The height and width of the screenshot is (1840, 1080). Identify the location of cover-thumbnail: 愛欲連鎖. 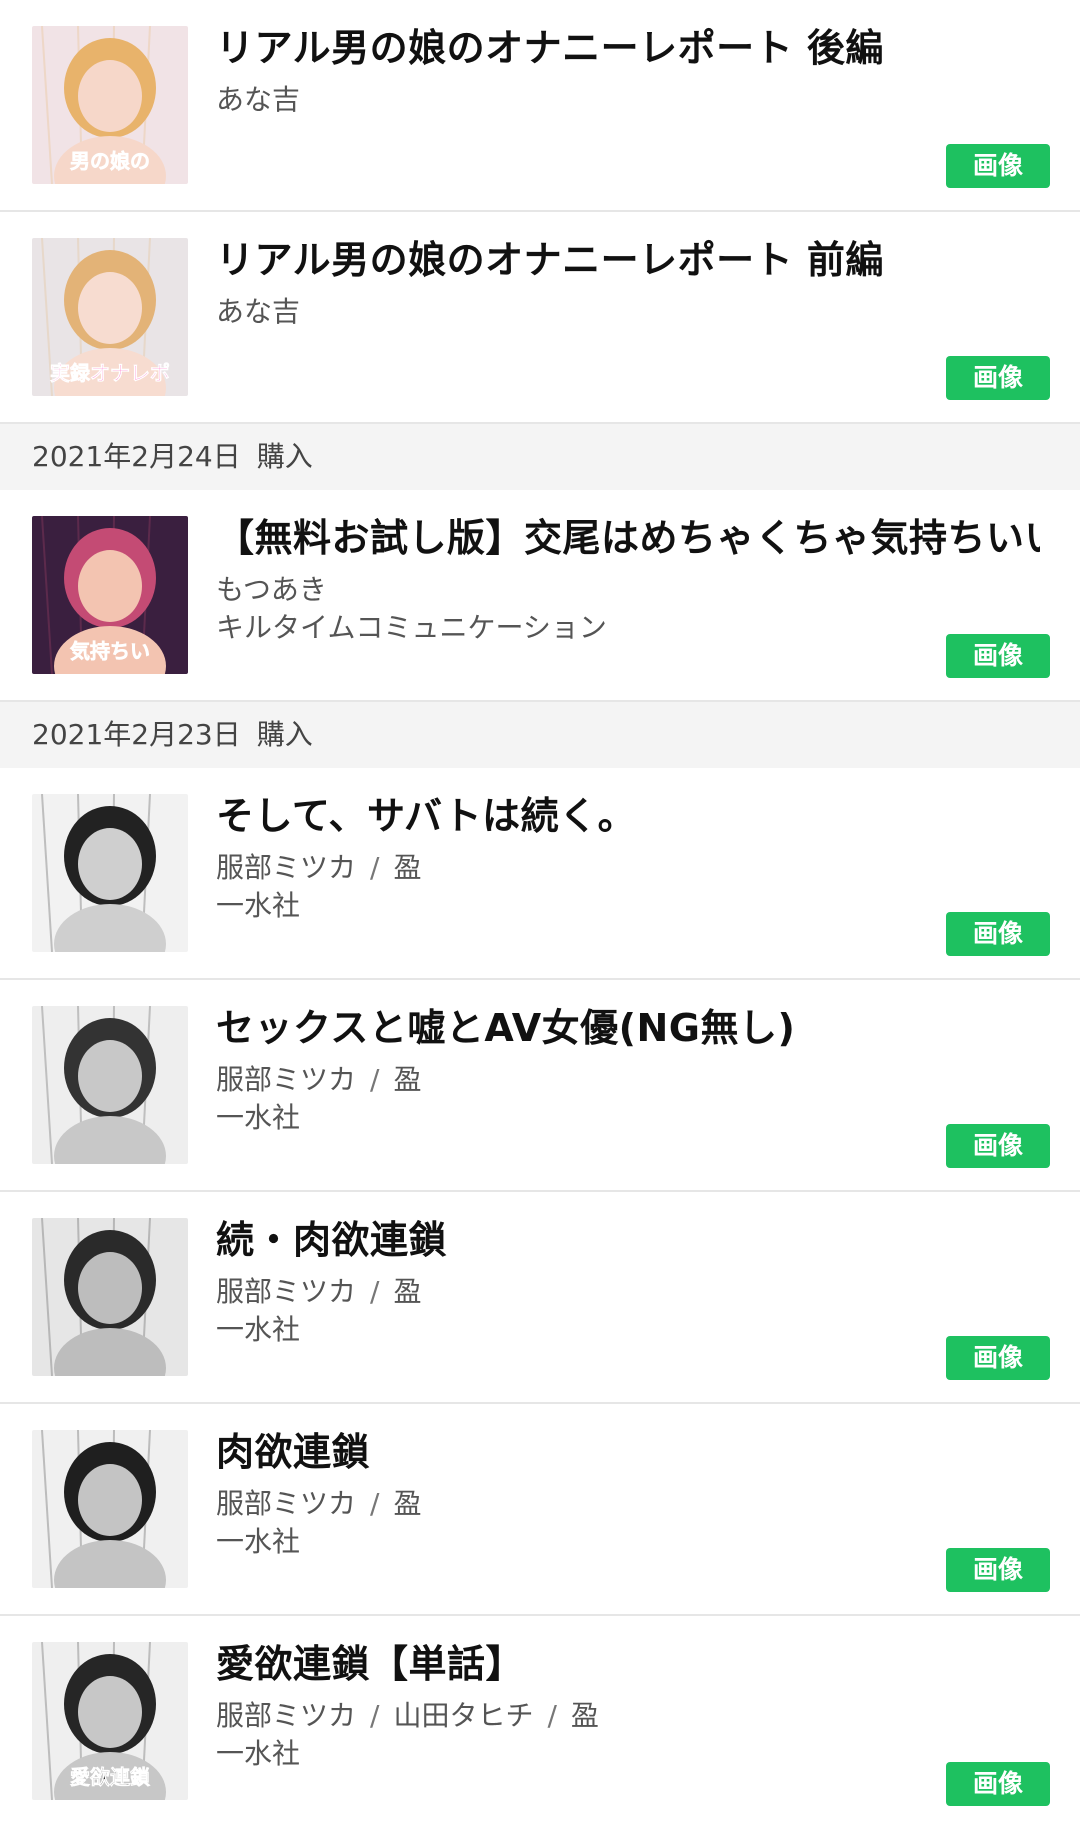
(110, 1721).